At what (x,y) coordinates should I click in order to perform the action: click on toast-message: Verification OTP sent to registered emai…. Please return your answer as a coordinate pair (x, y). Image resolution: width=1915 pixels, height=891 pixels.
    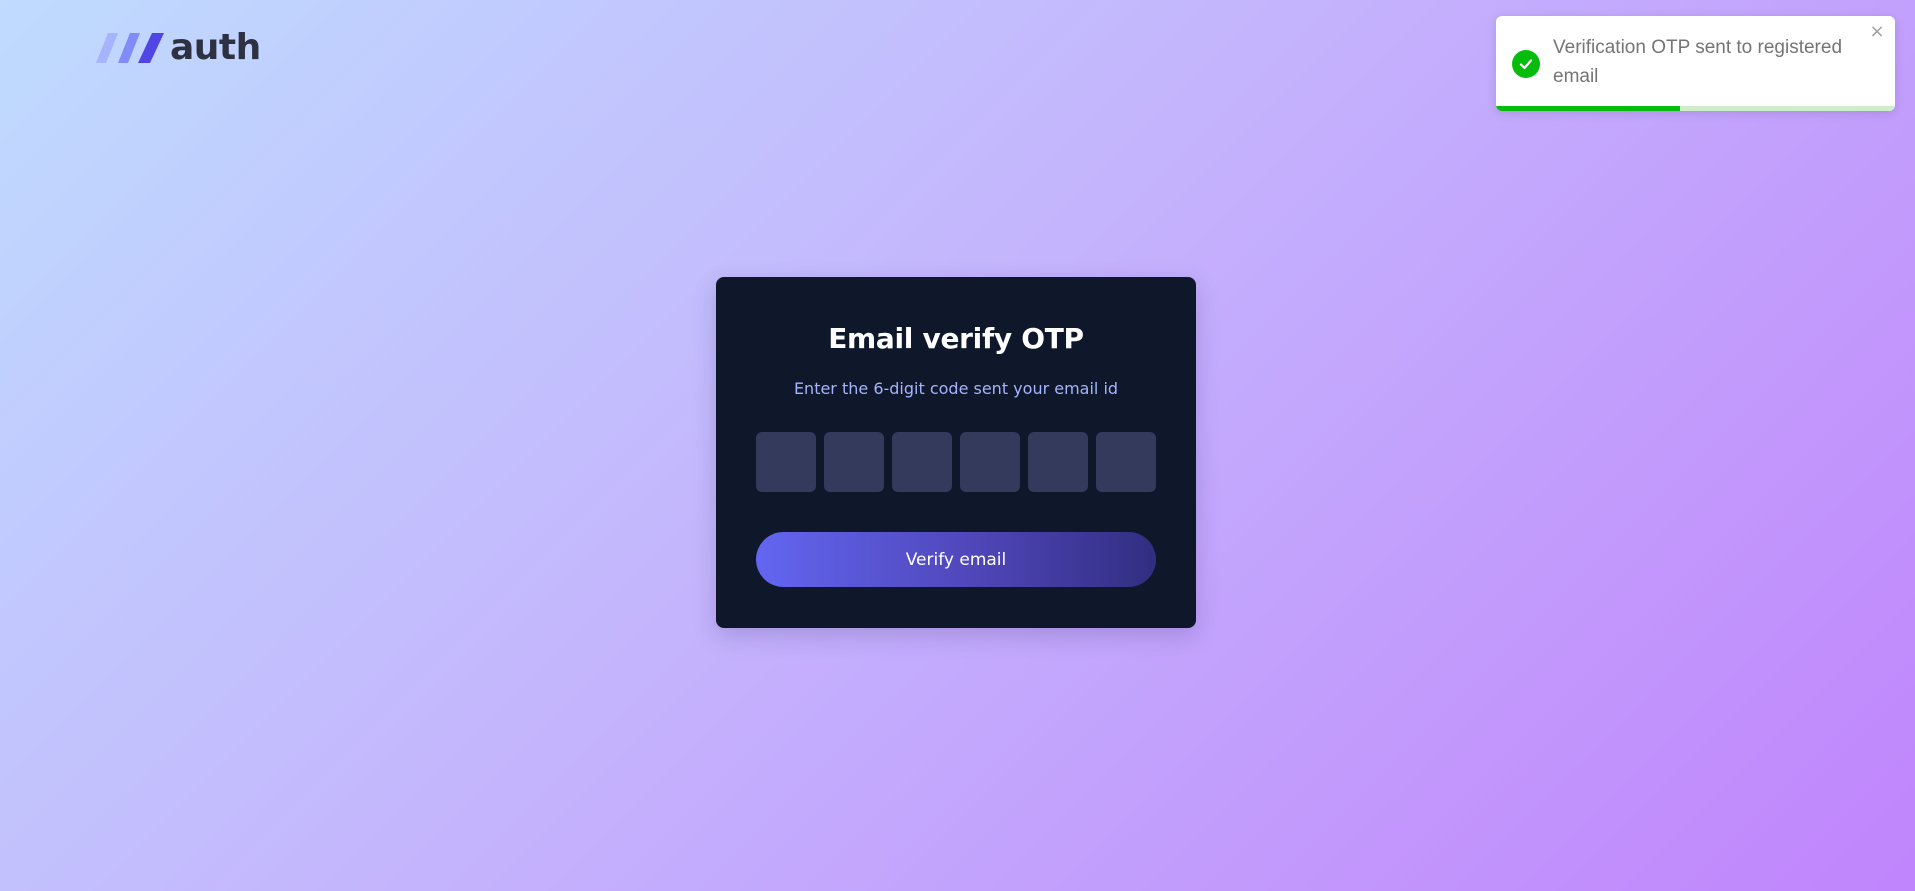
    Looking at the image, I should click on (1698, 62).